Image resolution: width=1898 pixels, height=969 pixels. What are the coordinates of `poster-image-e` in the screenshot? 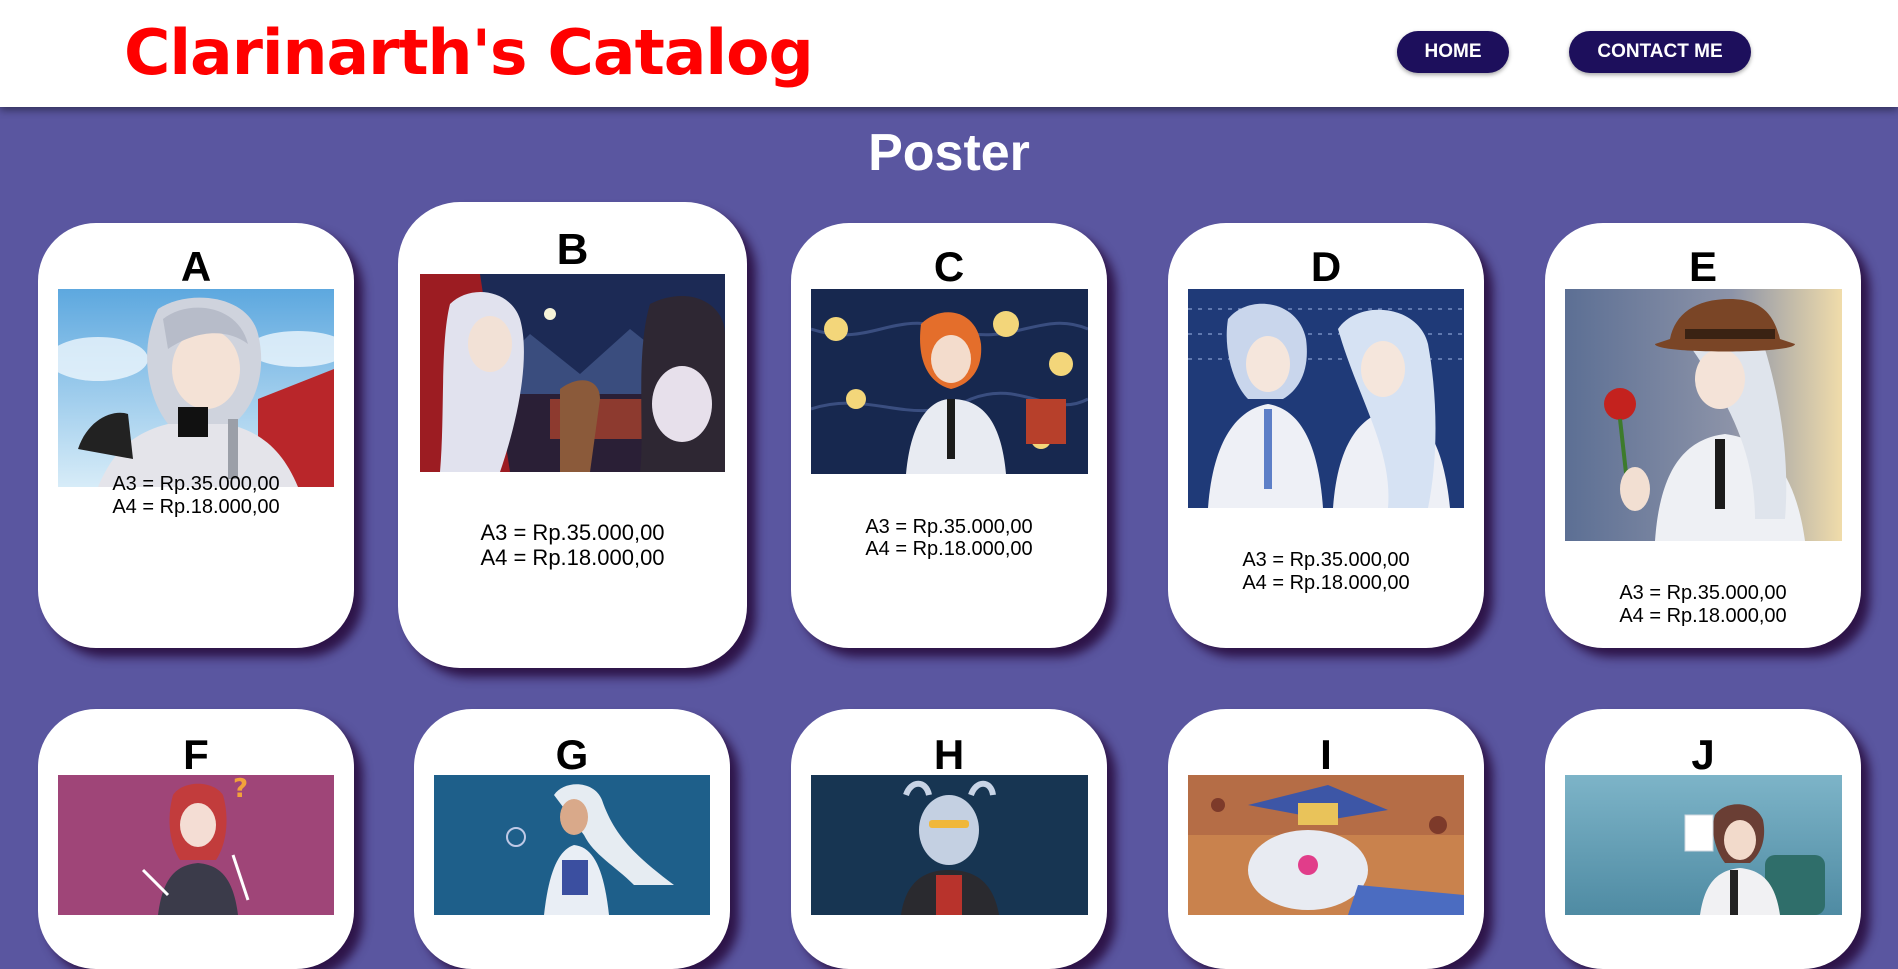 It's located at (1703, 415).